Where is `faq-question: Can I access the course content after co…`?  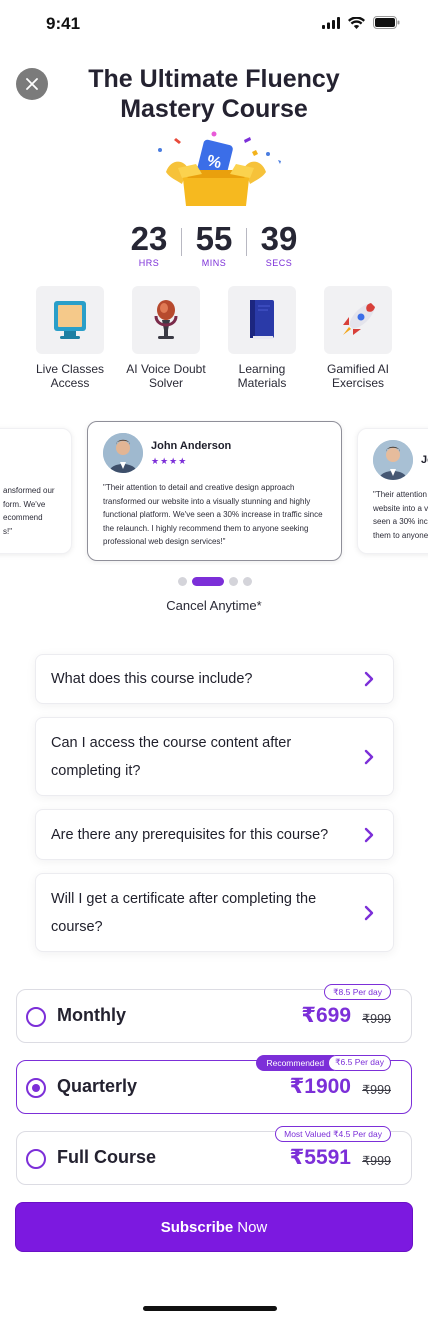
faq-question: Can I access the course content after co… is located at coordinates (171, 756).